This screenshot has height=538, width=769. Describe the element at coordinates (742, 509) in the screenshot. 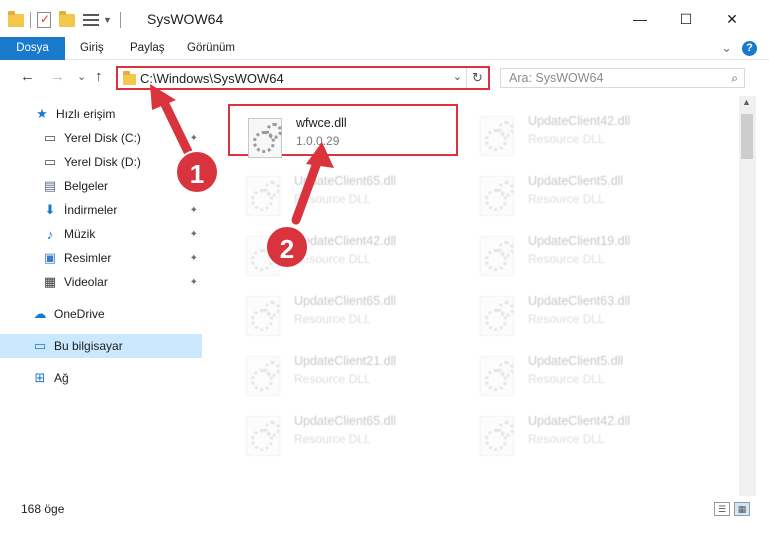

I see `tiles-view-icon: ▦` at that location.